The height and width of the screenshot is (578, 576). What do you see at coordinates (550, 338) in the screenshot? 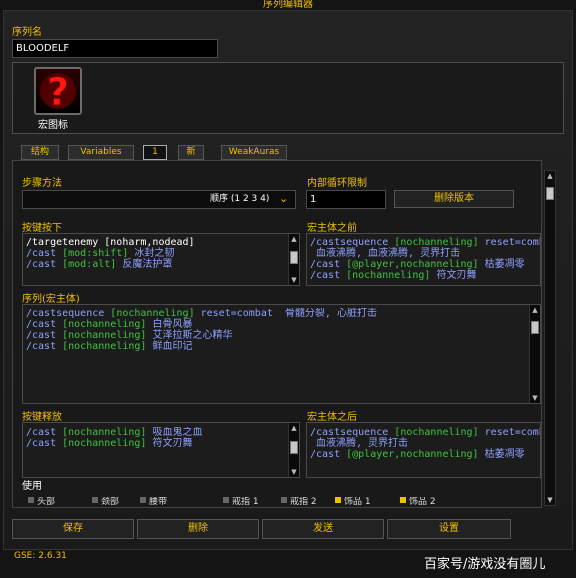
I see `main-scrollbar: ▲ ▼` at bounding box center [550, 338].